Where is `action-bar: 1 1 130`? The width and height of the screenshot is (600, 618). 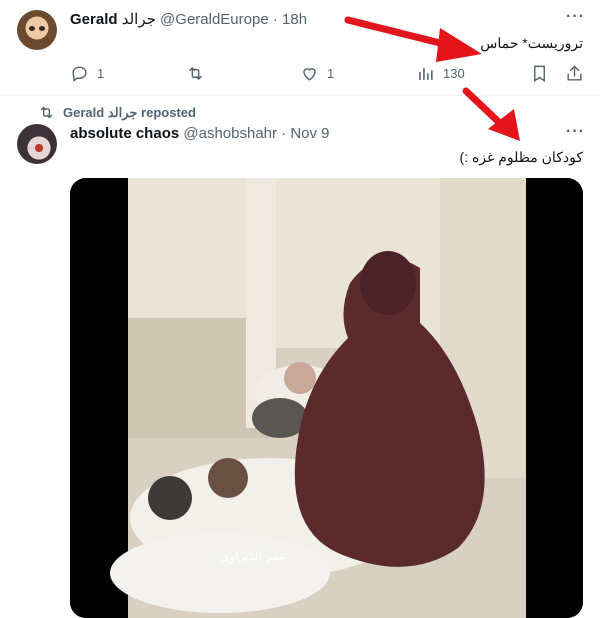
action-bar: 1 1 130 is located at coordinates (300, 73).